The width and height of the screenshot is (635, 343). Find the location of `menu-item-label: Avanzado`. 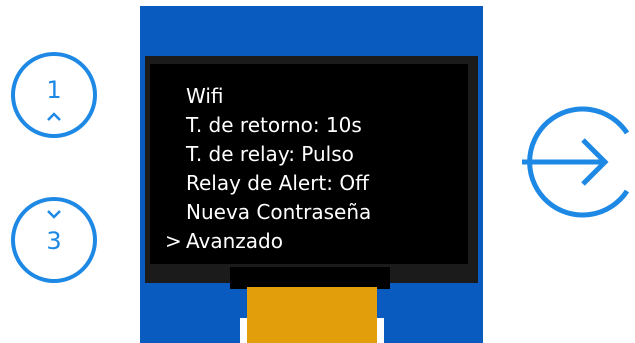

menu-item-label: Avanzado is located at coordinates (234, 241).